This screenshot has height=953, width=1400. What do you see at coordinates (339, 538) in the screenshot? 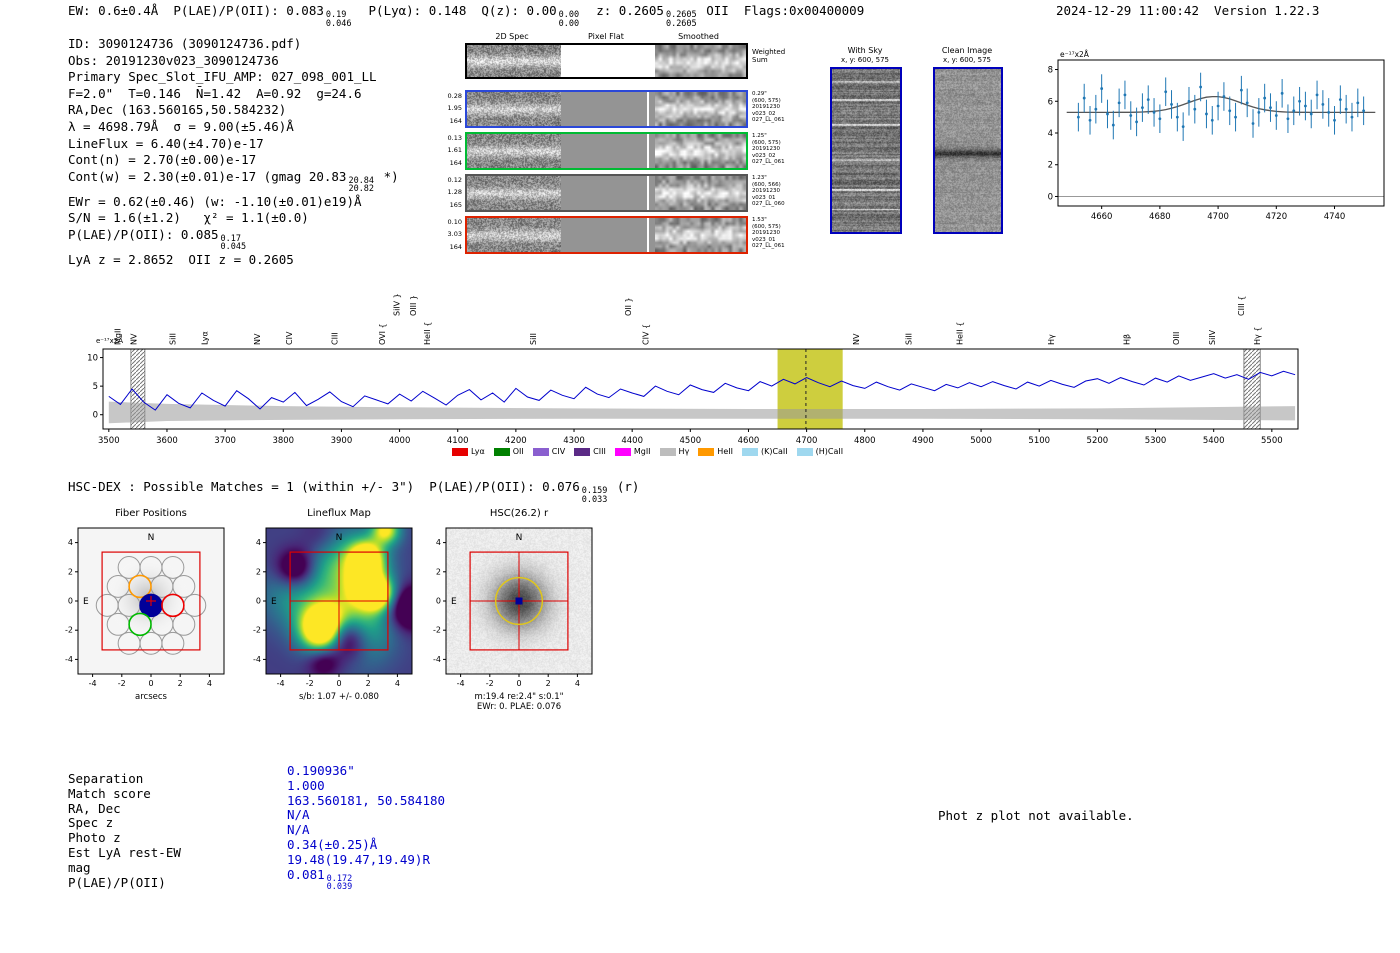
I see `svg-text: N` at bounding box center [339, 538].